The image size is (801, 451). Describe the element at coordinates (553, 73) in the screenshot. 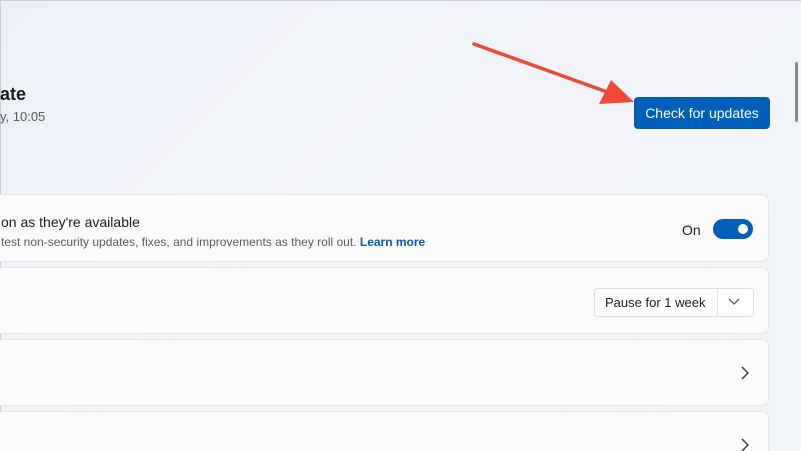

I see `annotation-arrow-icon` at that location.